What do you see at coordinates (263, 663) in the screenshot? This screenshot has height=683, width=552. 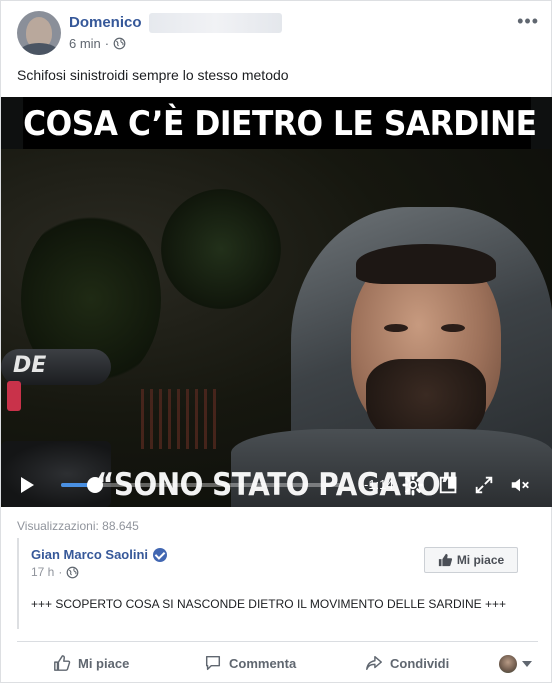 I see `comment-label: Commenta` at bounding box center [263, 663].